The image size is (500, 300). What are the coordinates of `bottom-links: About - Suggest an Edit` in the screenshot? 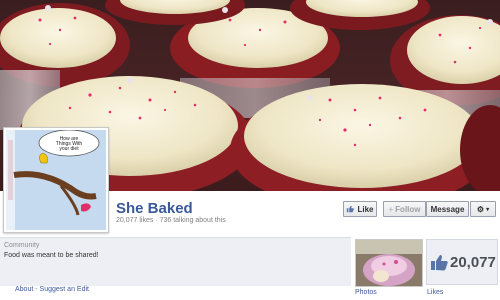 It's located at (52, 289).